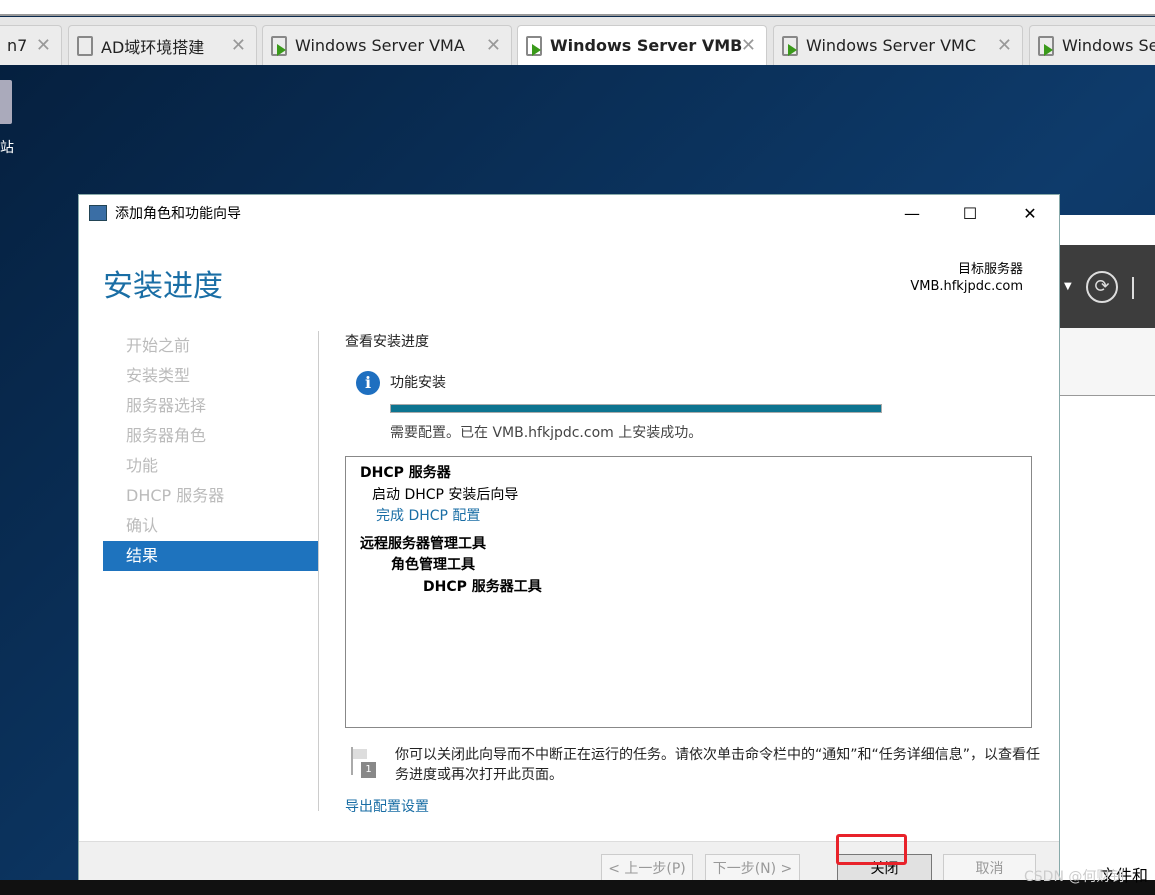  I want to click on nav-item-server-roles: 服务器角色, so click(166, 435).